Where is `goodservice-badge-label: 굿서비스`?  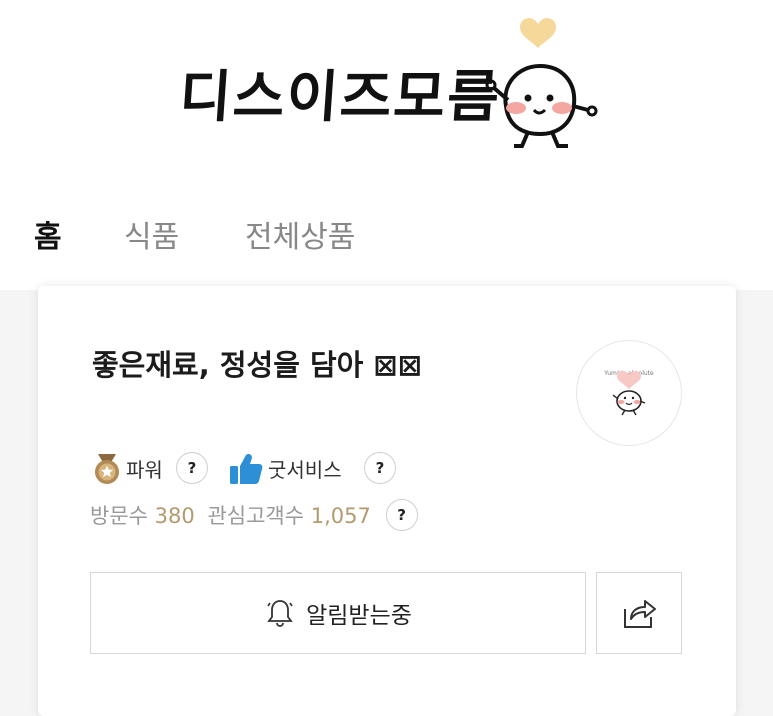
goodservice-badge-label: 굿서비스 is located at coordinates (305, 470).